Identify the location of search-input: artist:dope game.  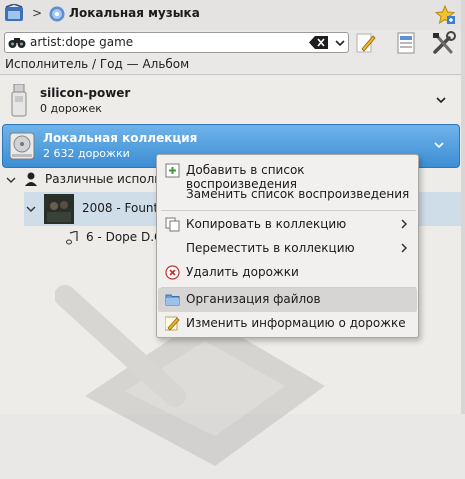
(81, 42).